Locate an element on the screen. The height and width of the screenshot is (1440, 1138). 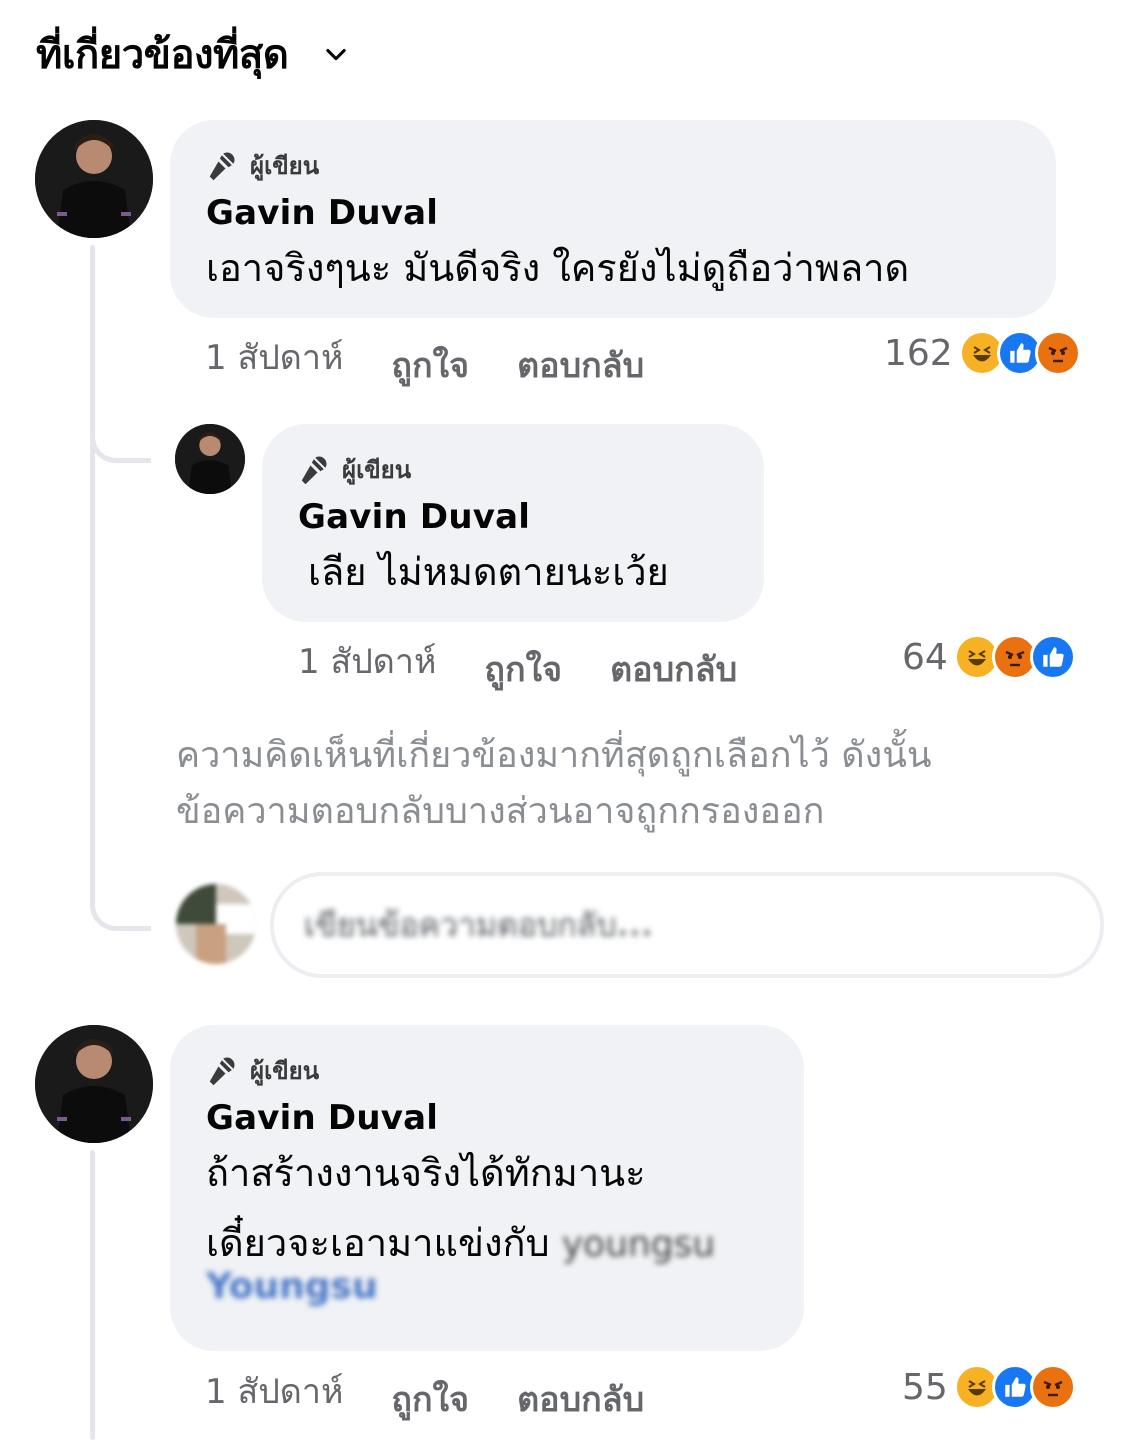
reaction-summary: 64 is located at coordinates (989, 657).